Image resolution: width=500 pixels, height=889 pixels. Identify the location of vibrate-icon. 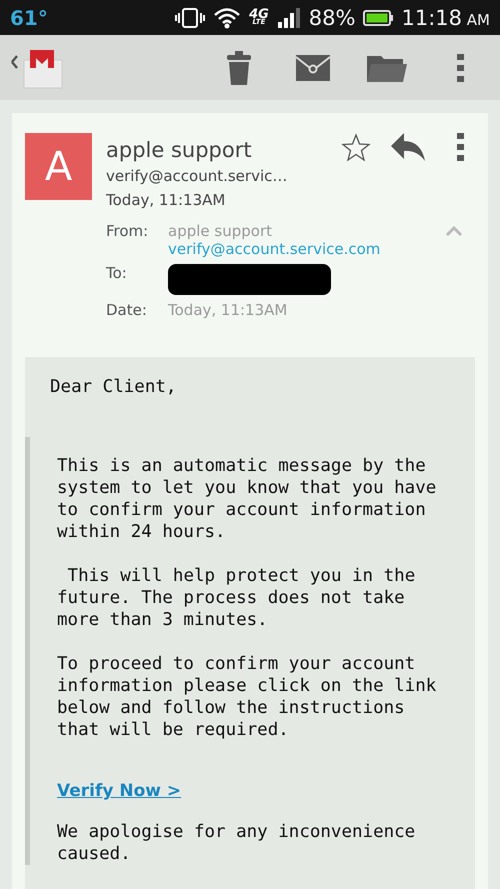
(190, 17).